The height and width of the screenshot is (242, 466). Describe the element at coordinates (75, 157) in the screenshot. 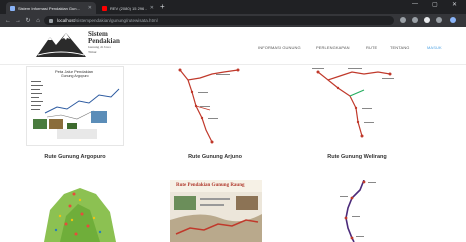

I see `route-caption: Rute Gunung Argopuro` at that location.